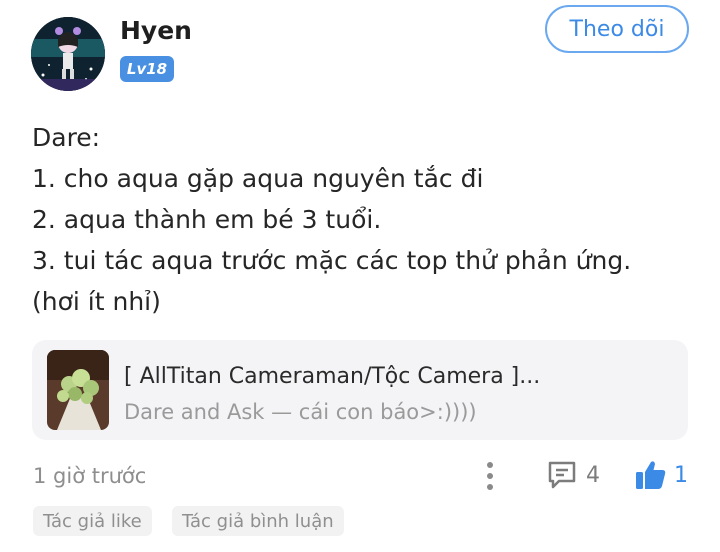 This screenshot has width=720, height=552. I want to click on post-line: 2. aqua thành em bé 3 tuổi., so click(207, 219).